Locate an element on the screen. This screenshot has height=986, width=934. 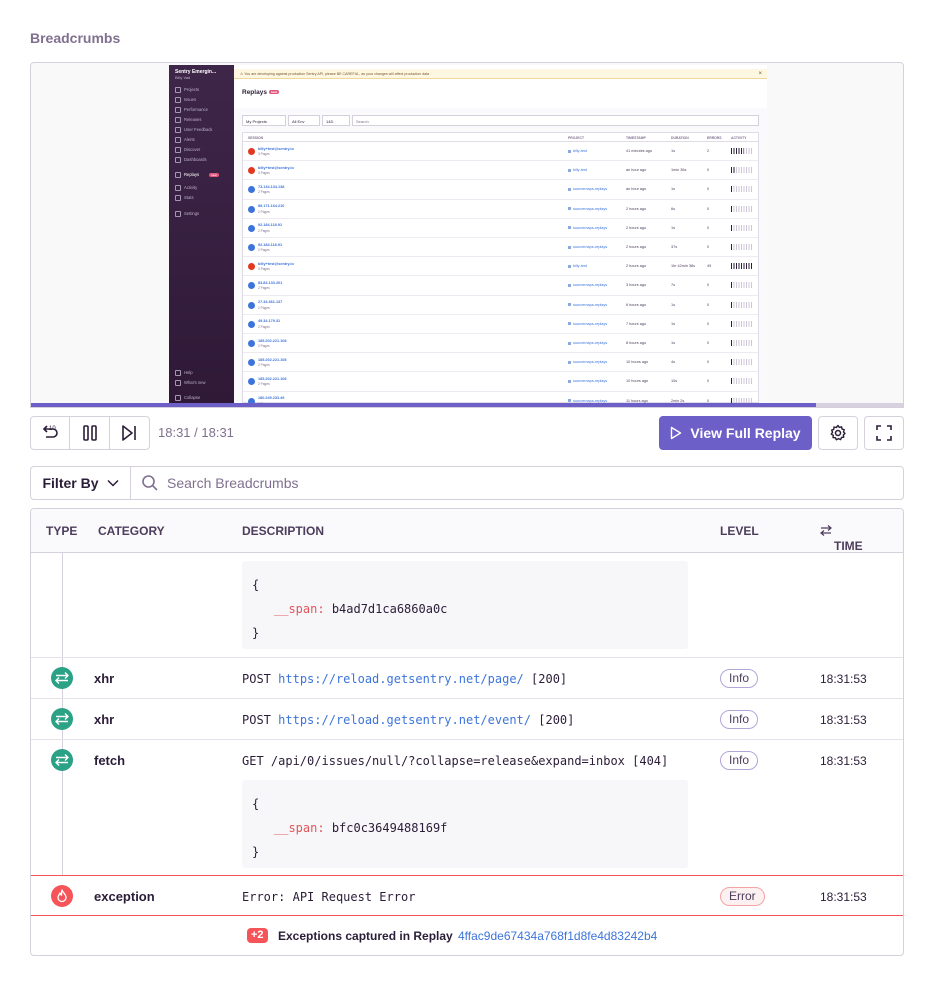
mini-filters: My Projects All Env 14D Search is located at coordinates (500, 120).